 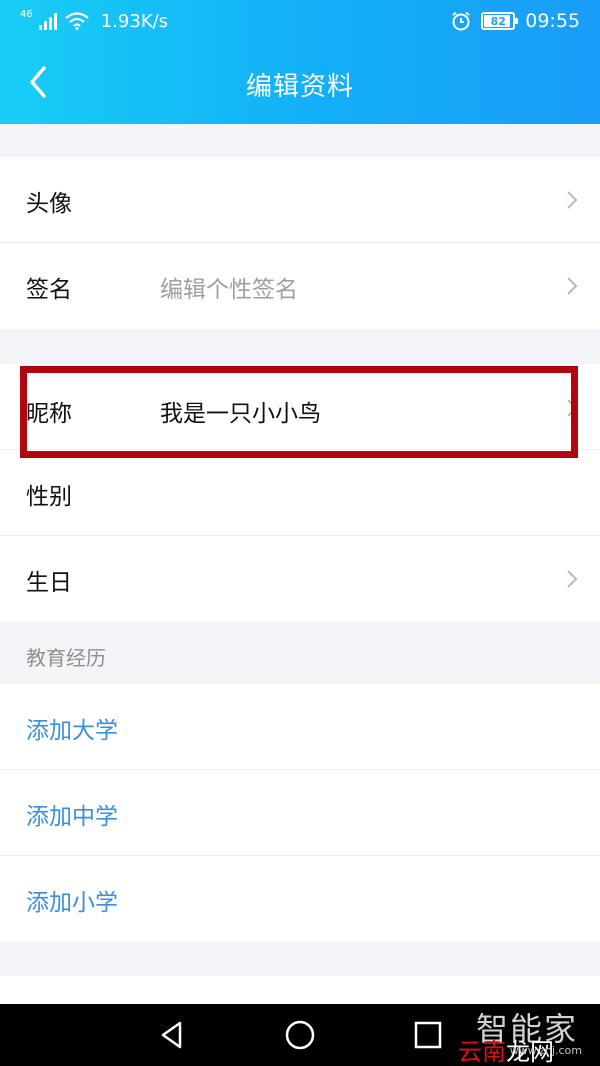 I want to click on home-circle-icon, so click(x=300, y=1035).